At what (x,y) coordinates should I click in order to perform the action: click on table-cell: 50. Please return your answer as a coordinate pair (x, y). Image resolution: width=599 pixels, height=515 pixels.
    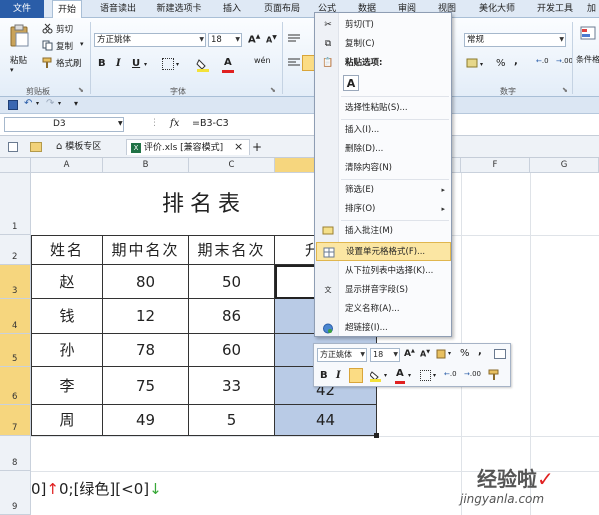
    Looking at the image, I should click on (232, 282).